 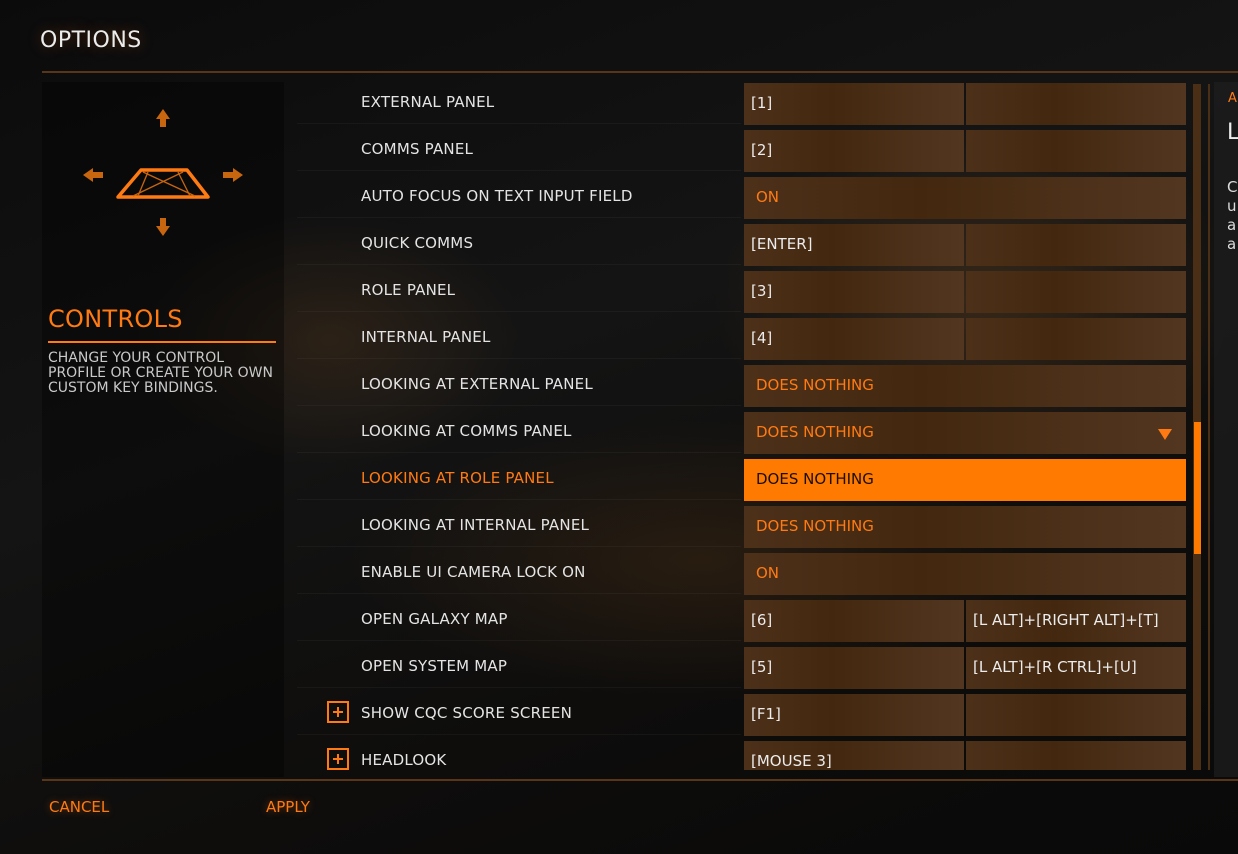 What do you see at coordinates (428, 102) in the screenshot?
I see `binding-label: EXTERNAL PANEL` at bounding box center [428, 102].